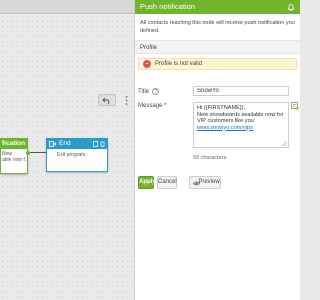 The height and width of the screenshot is (300, 320). Describe the element at coordinates (284, 143) in the screenshot. I see `resize-handle-icon` at that location.